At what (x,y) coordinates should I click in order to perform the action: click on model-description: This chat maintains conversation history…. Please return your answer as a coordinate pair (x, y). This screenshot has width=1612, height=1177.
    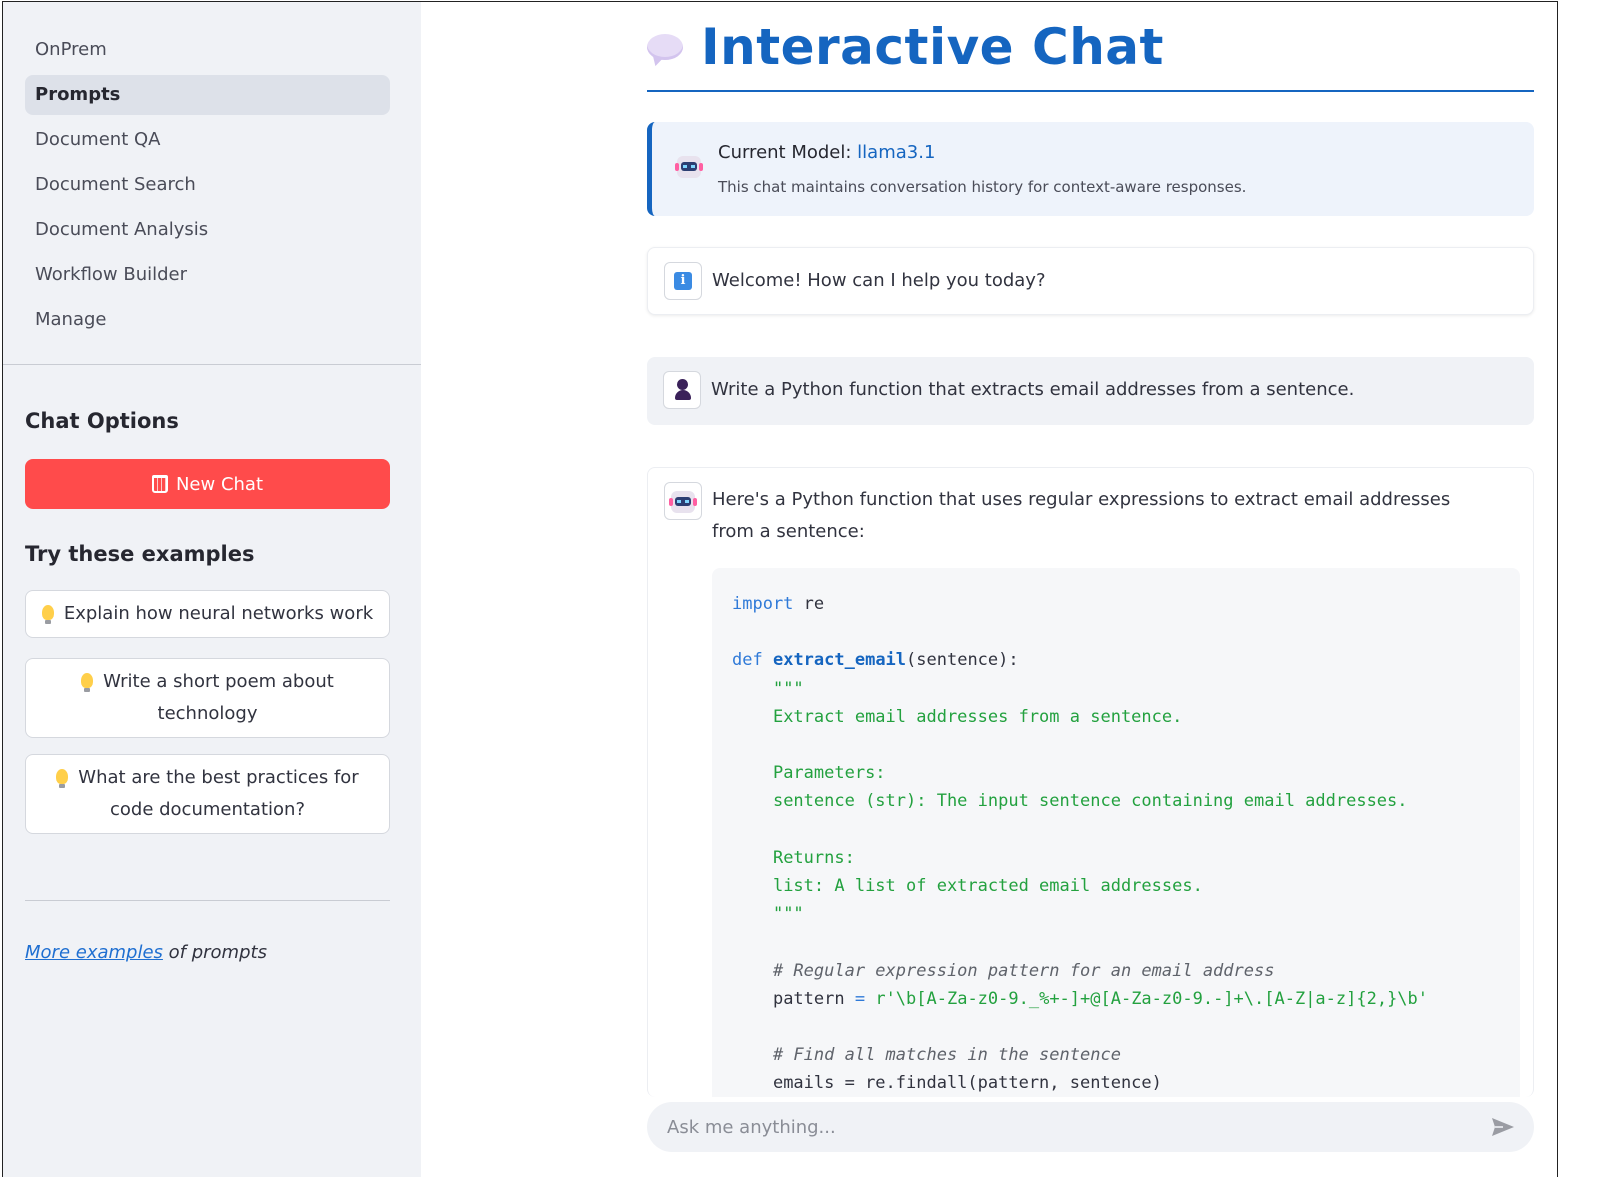
    Looking at the image, I should click on (982, 187).